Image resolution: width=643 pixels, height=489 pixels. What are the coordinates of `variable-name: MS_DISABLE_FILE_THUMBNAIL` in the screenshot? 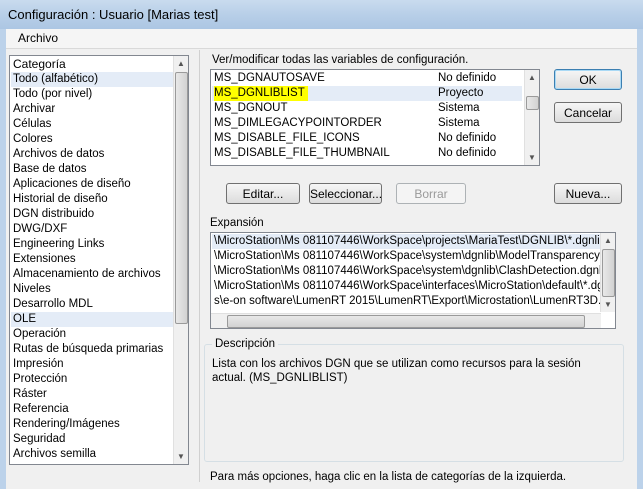 It's located at (302, 153).